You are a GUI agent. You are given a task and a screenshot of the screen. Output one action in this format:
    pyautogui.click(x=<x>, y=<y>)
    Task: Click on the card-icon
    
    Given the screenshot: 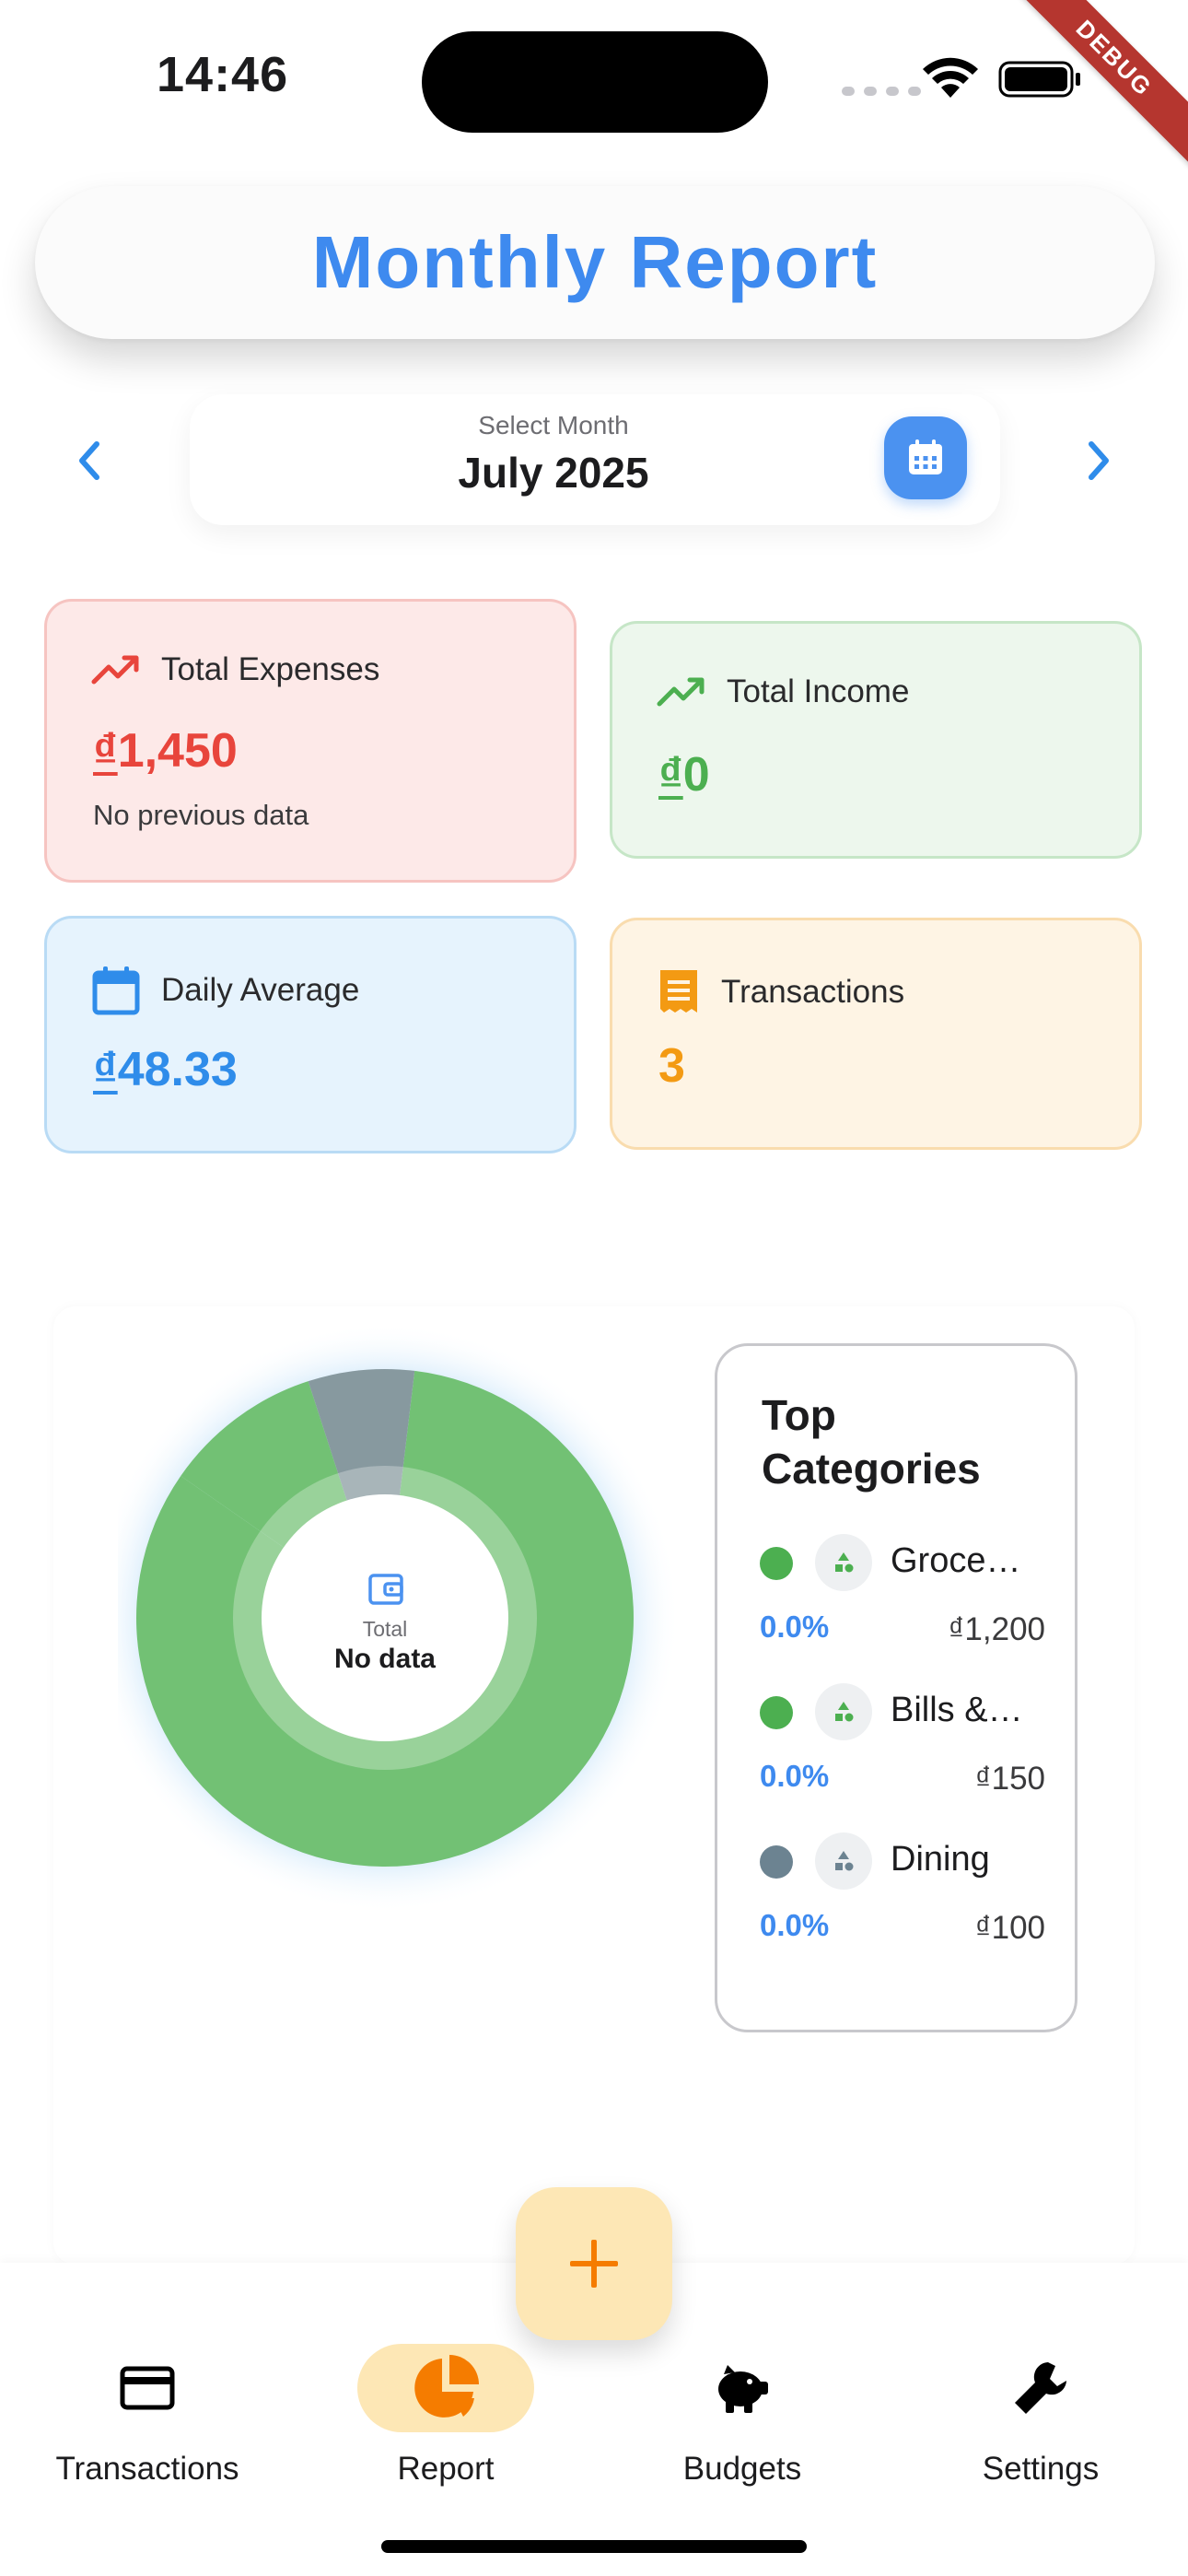 What is the action you would take?
    pyautogui.click(x=147, y=2388)
    